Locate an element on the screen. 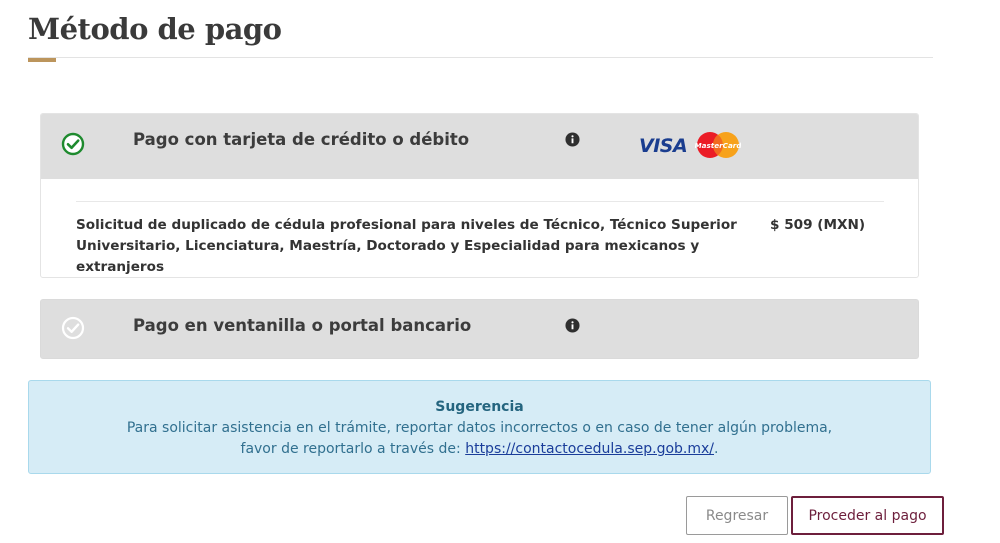 The height and width of the screenshot is (543, 1000). contact-link: https://contactocedula.sep.gob.mx/ is located at coordinates (589, 449).